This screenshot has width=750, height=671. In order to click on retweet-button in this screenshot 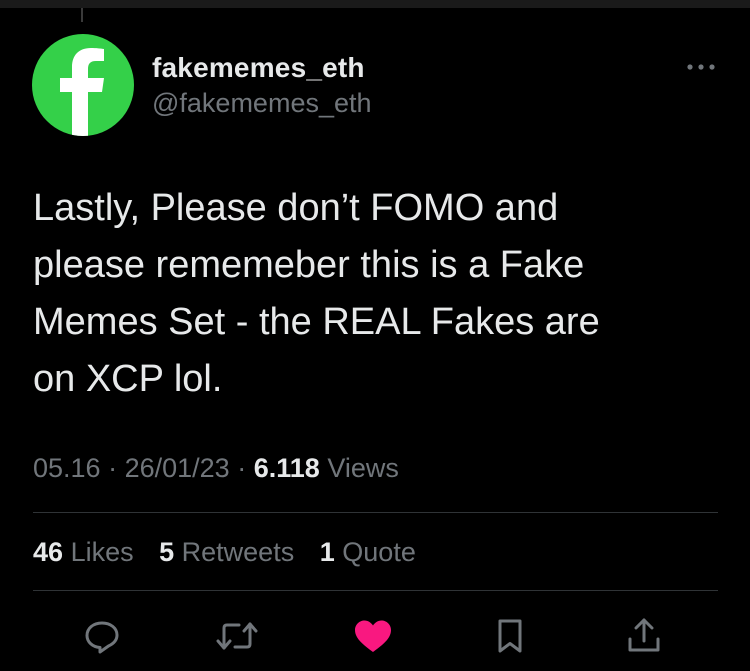, I will do `click(237, 636)`.